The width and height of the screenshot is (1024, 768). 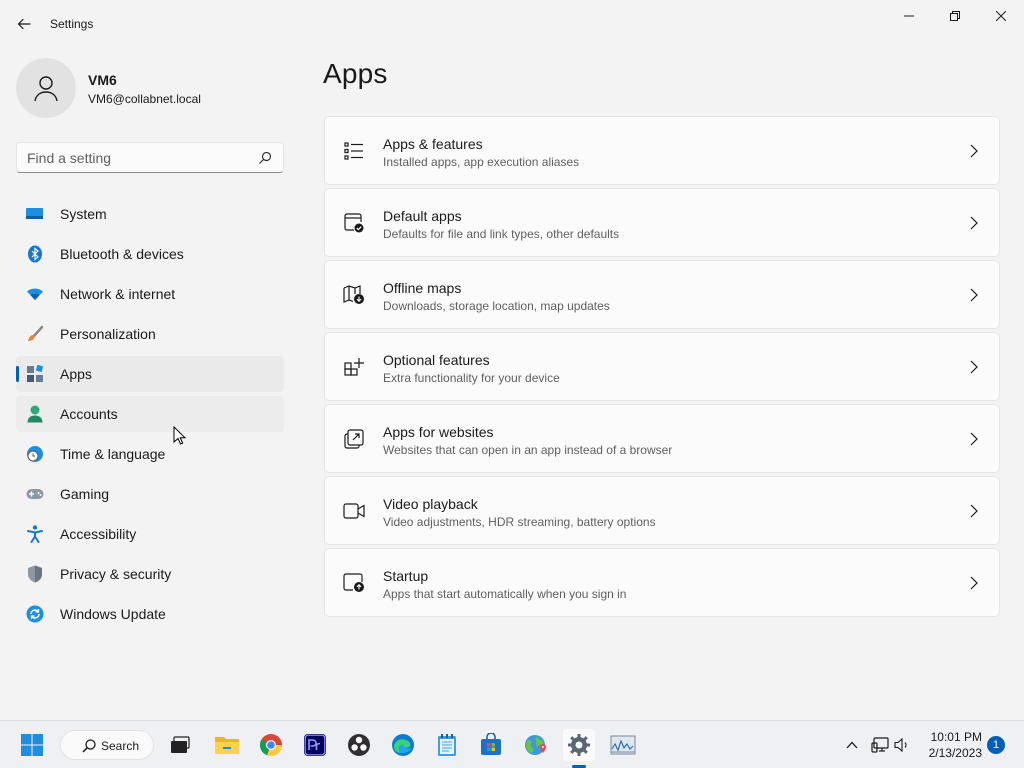 What do you see at coordinates (406, 576) in the screenshot?
I see `card-title: Startup` at bounding box center [406, 576].